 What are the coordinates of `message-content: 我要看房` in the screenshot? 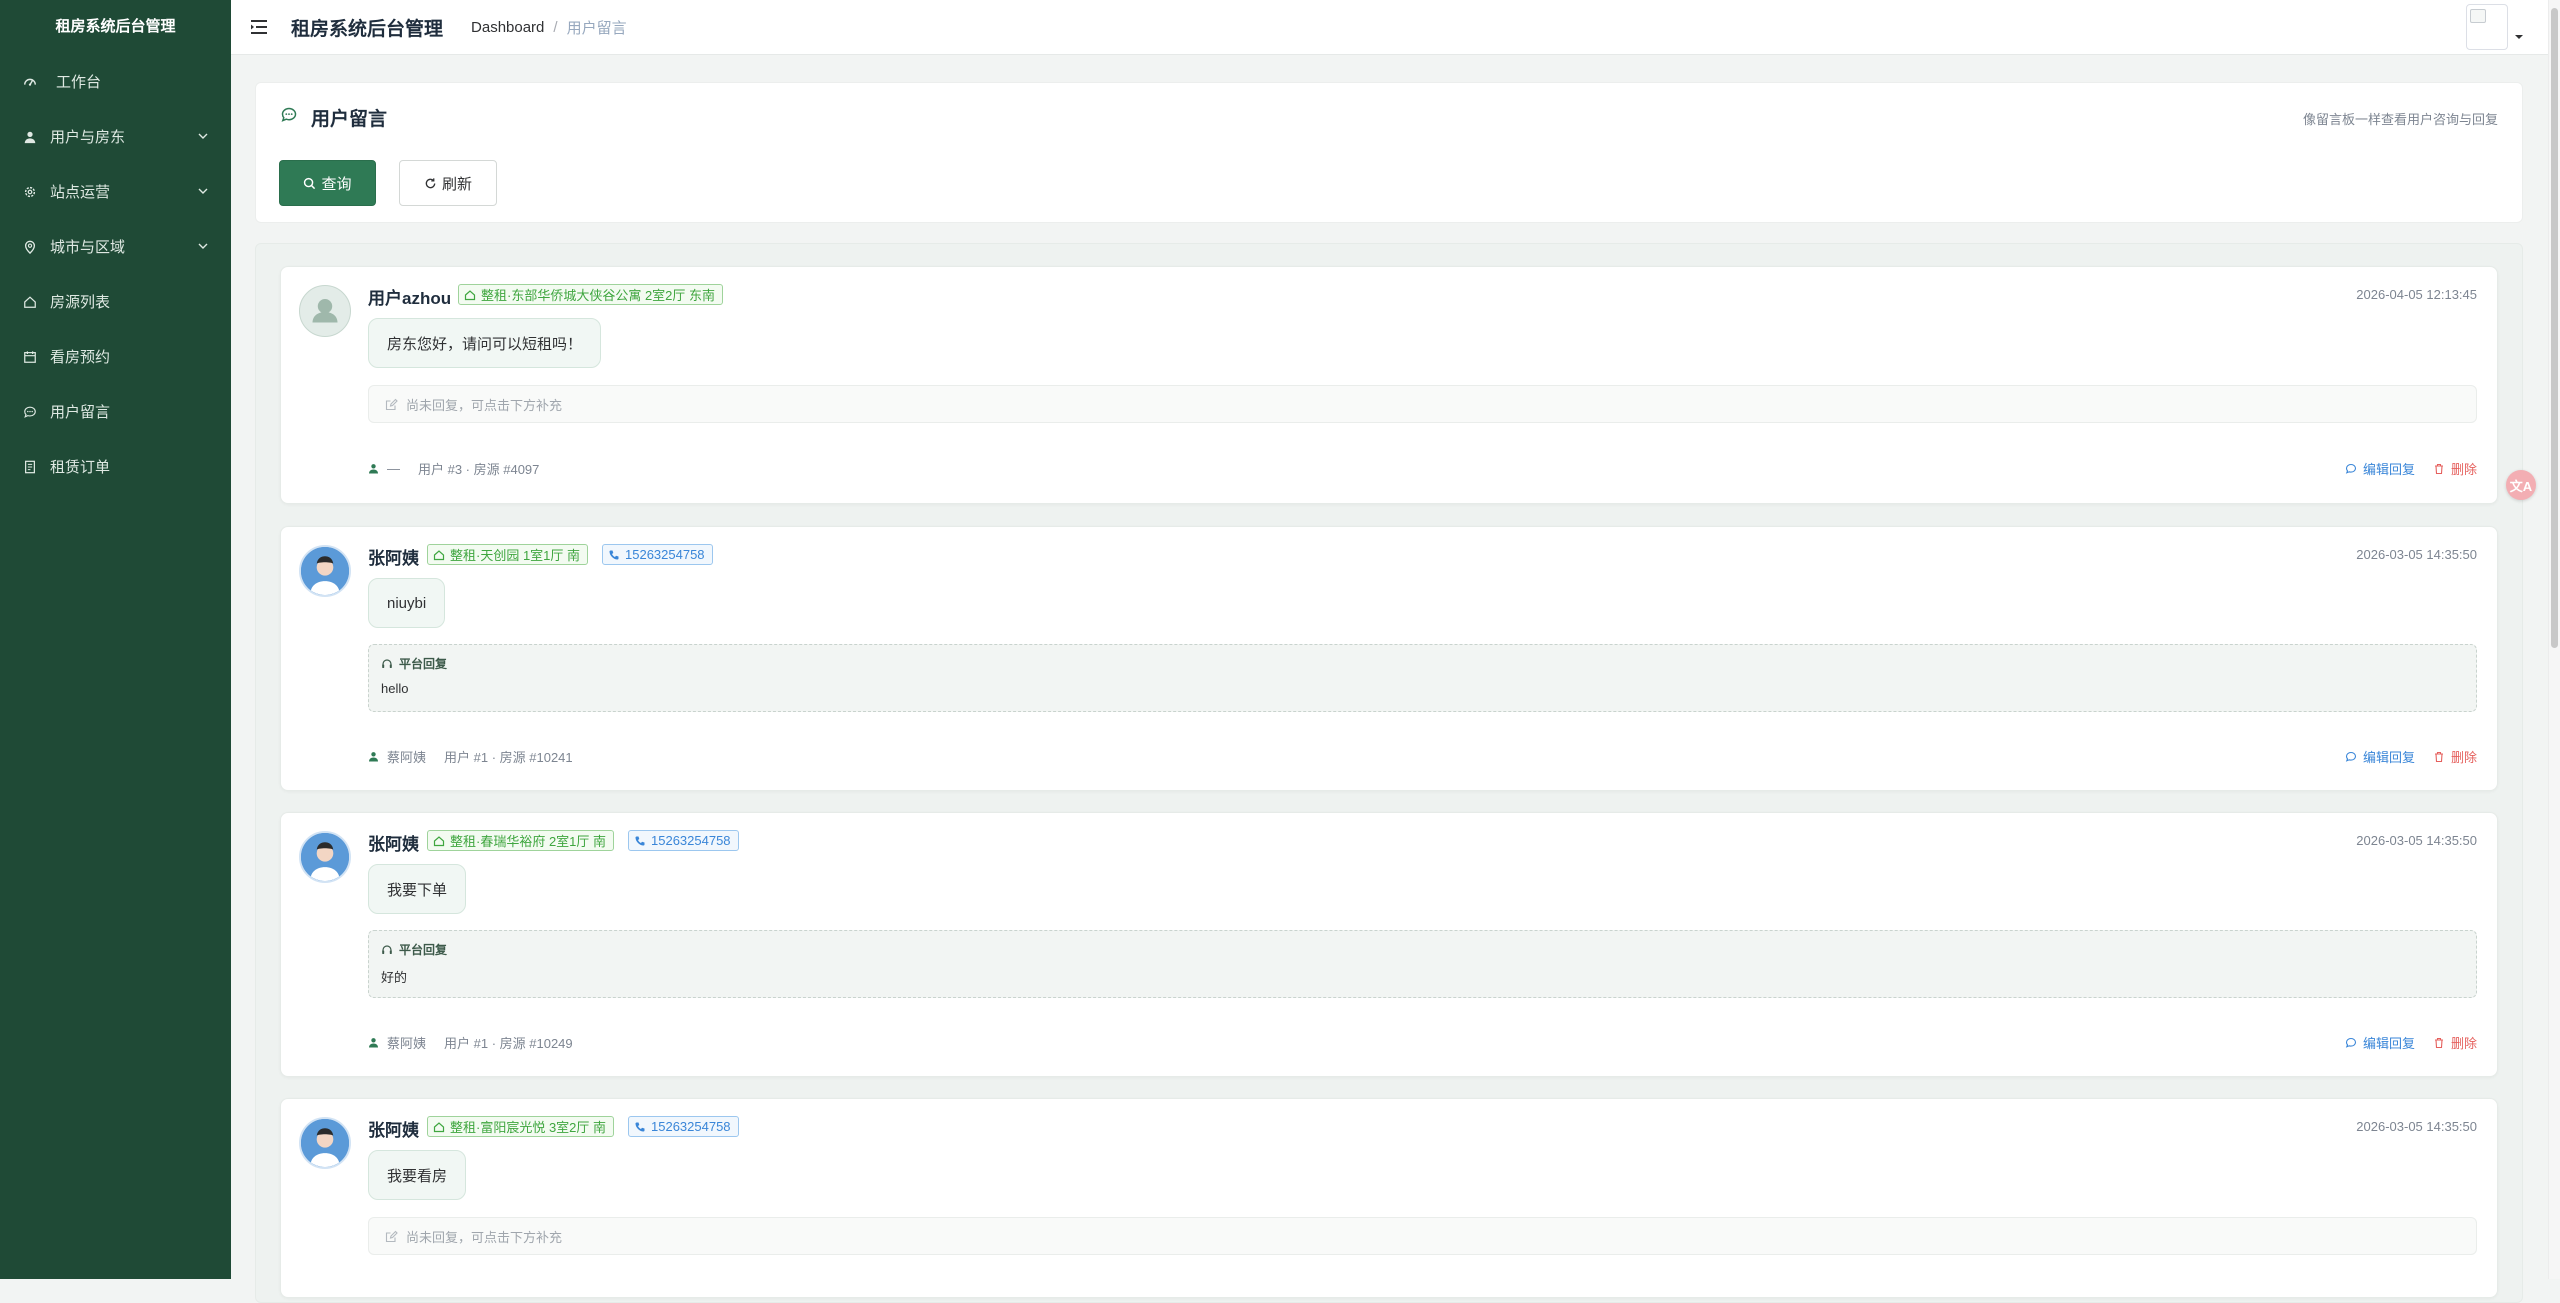 It's located at (417, 1175).